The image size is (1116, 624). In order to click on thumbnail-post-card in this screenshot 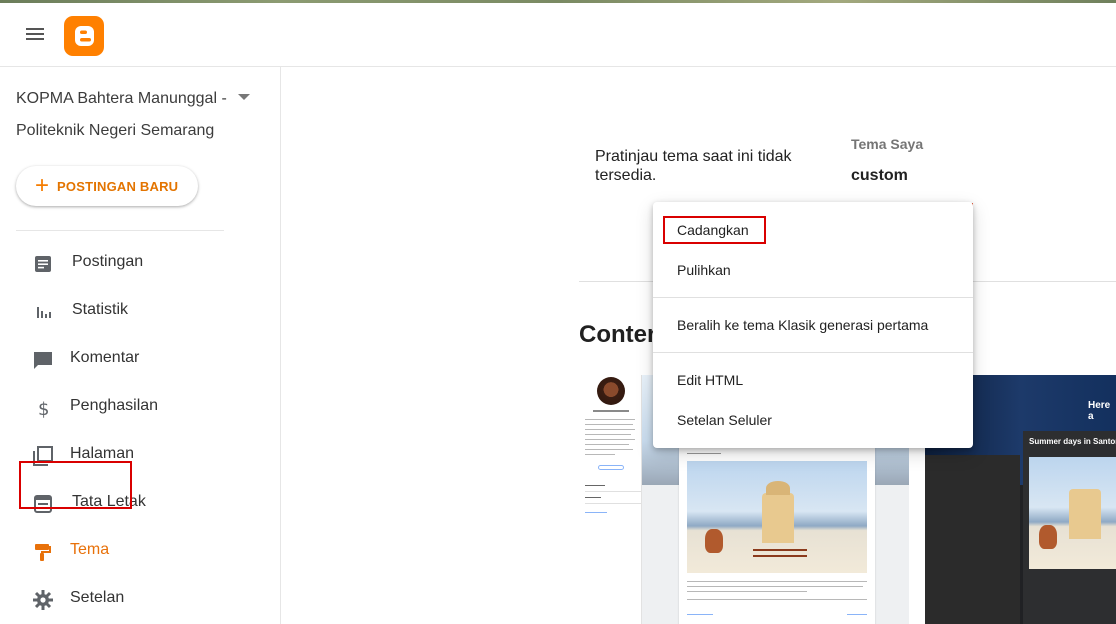, I will do `click(777, 535)`.